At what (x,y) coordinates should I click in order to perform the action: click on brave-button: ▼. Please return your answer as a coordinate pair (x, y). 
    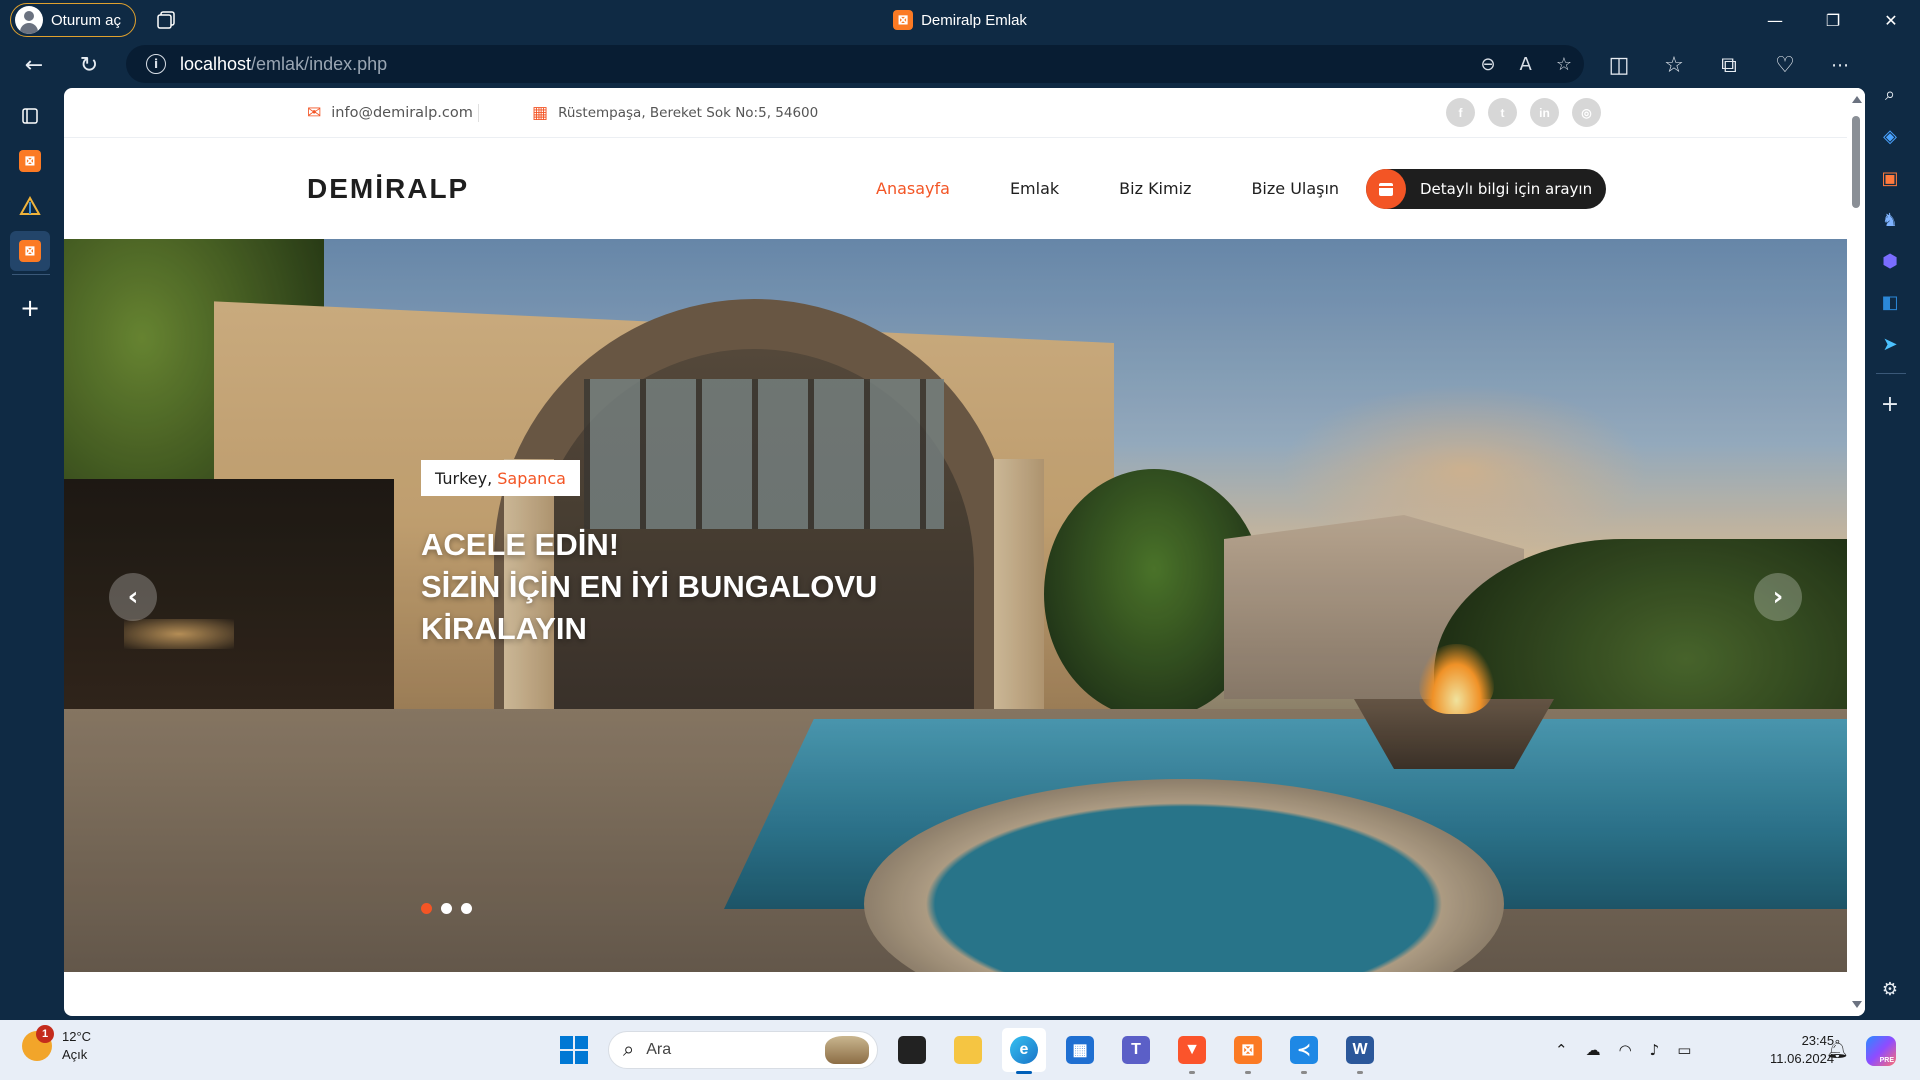
    Looking at the image, I should click on (1192, 1051).